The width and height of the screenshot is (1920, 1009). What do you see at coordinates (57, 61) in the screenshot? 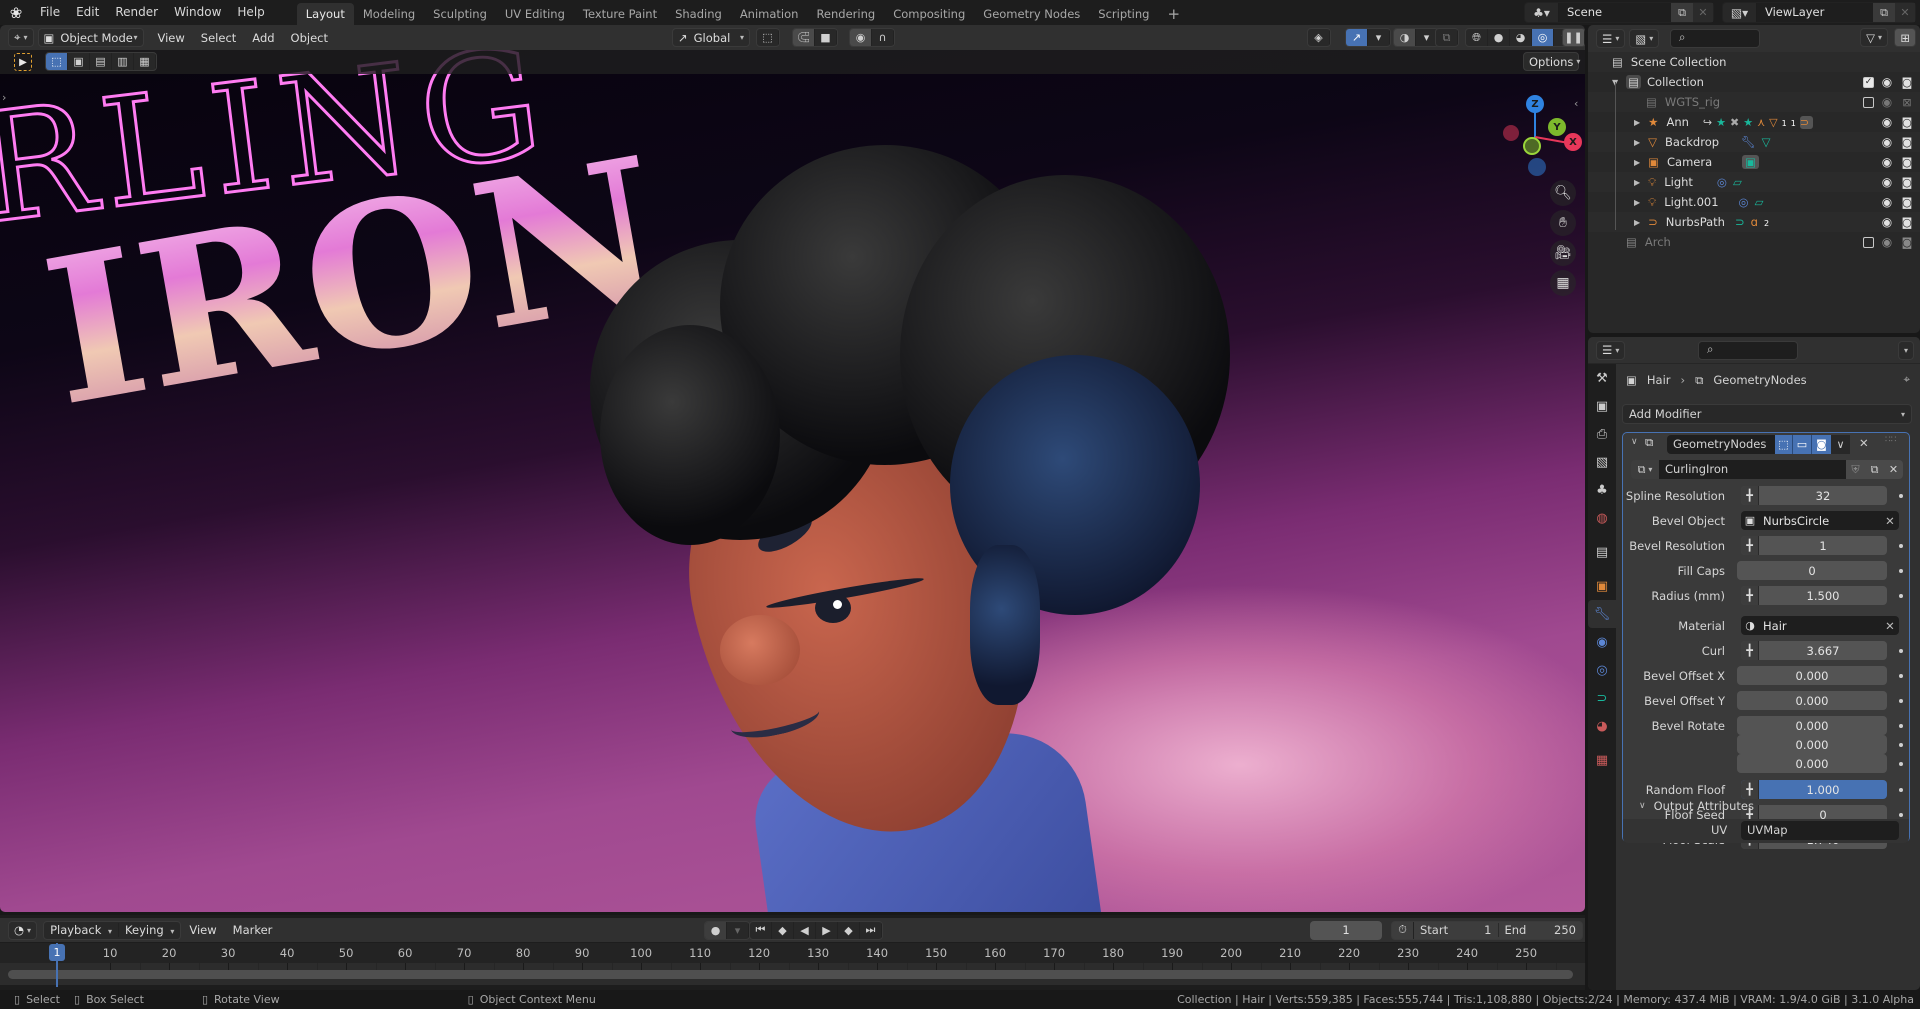
I see `select-new-icon: ⬚` at bounding box center [57, 61].